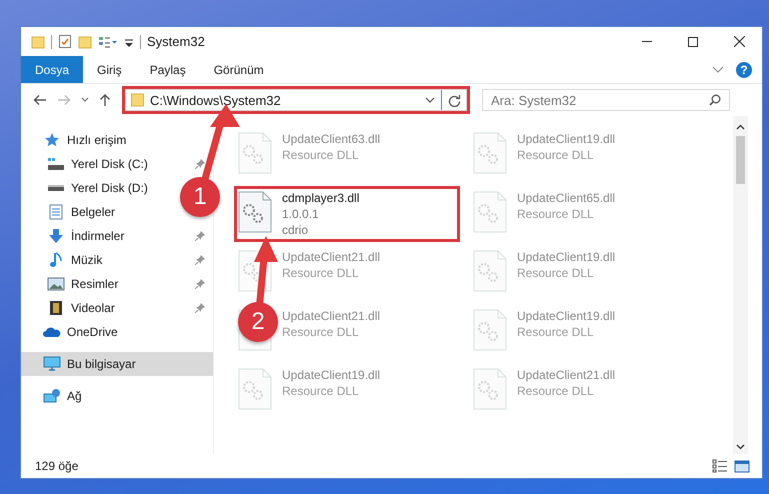 Image resolution: width=769 pixels, height=494 pixels. What do you see at coordinates (454, 100) in the screenshot?
I see `refresh-icon` at bounding box center [454, 100].